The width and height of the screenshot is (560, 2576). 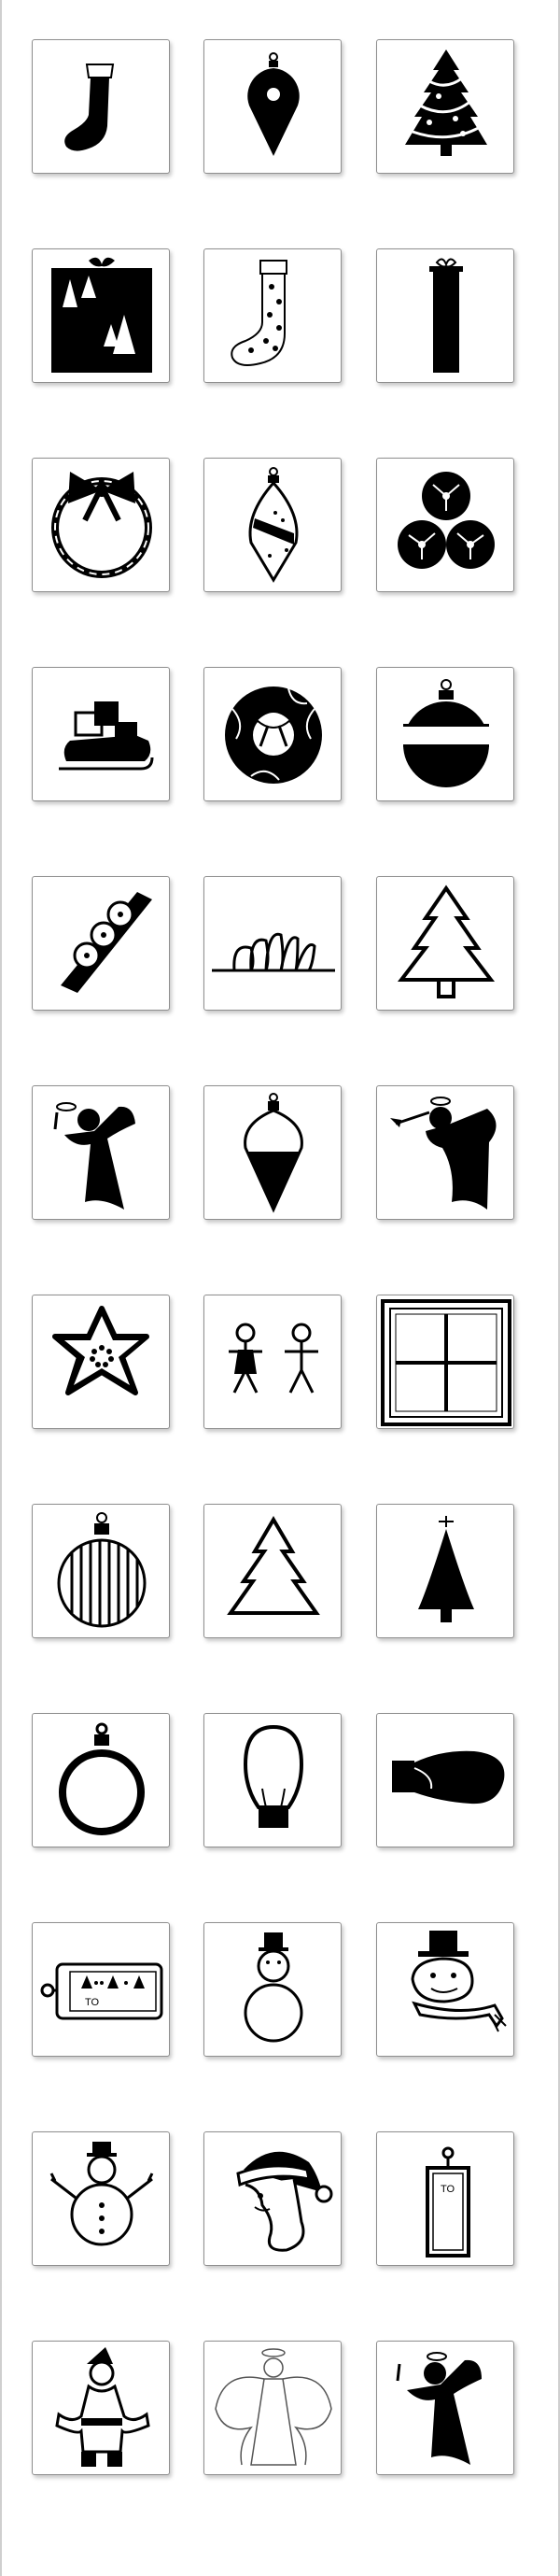 I want to click on snowman-stick-arms-icon, so click(x=101, y=2194).